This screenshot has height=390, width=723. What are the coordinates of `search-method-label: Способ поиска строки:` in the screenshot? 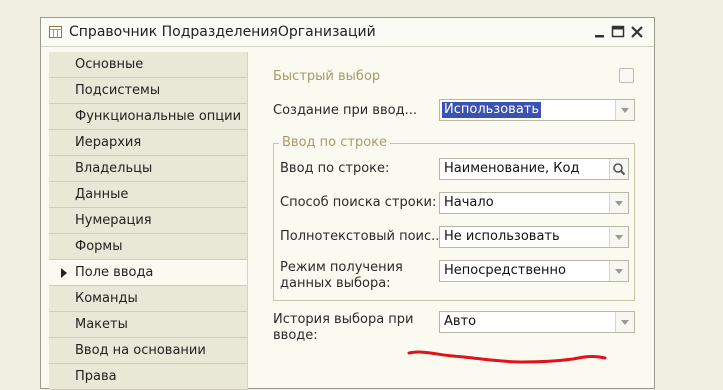 It's located at (358, 202).